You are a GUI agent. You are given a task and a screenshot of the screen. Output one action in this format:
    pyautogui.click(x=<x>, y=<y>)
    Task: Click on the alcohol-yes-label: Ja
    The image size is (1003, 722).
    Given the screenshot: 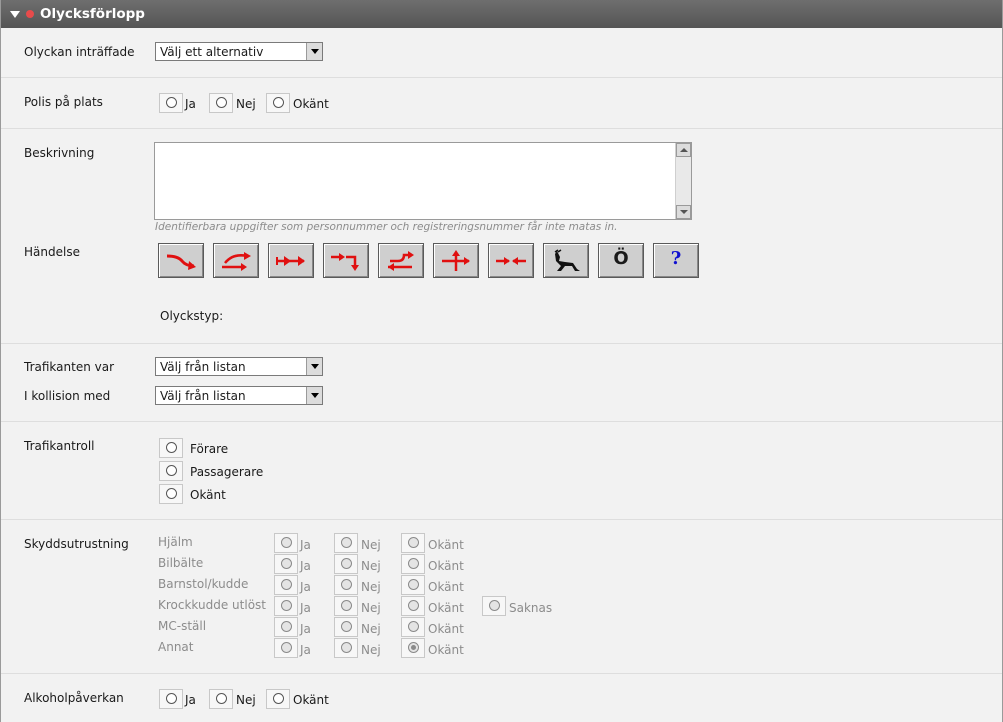 What is the action you would take?
    pyautogui.click(x=190, y=700)
    